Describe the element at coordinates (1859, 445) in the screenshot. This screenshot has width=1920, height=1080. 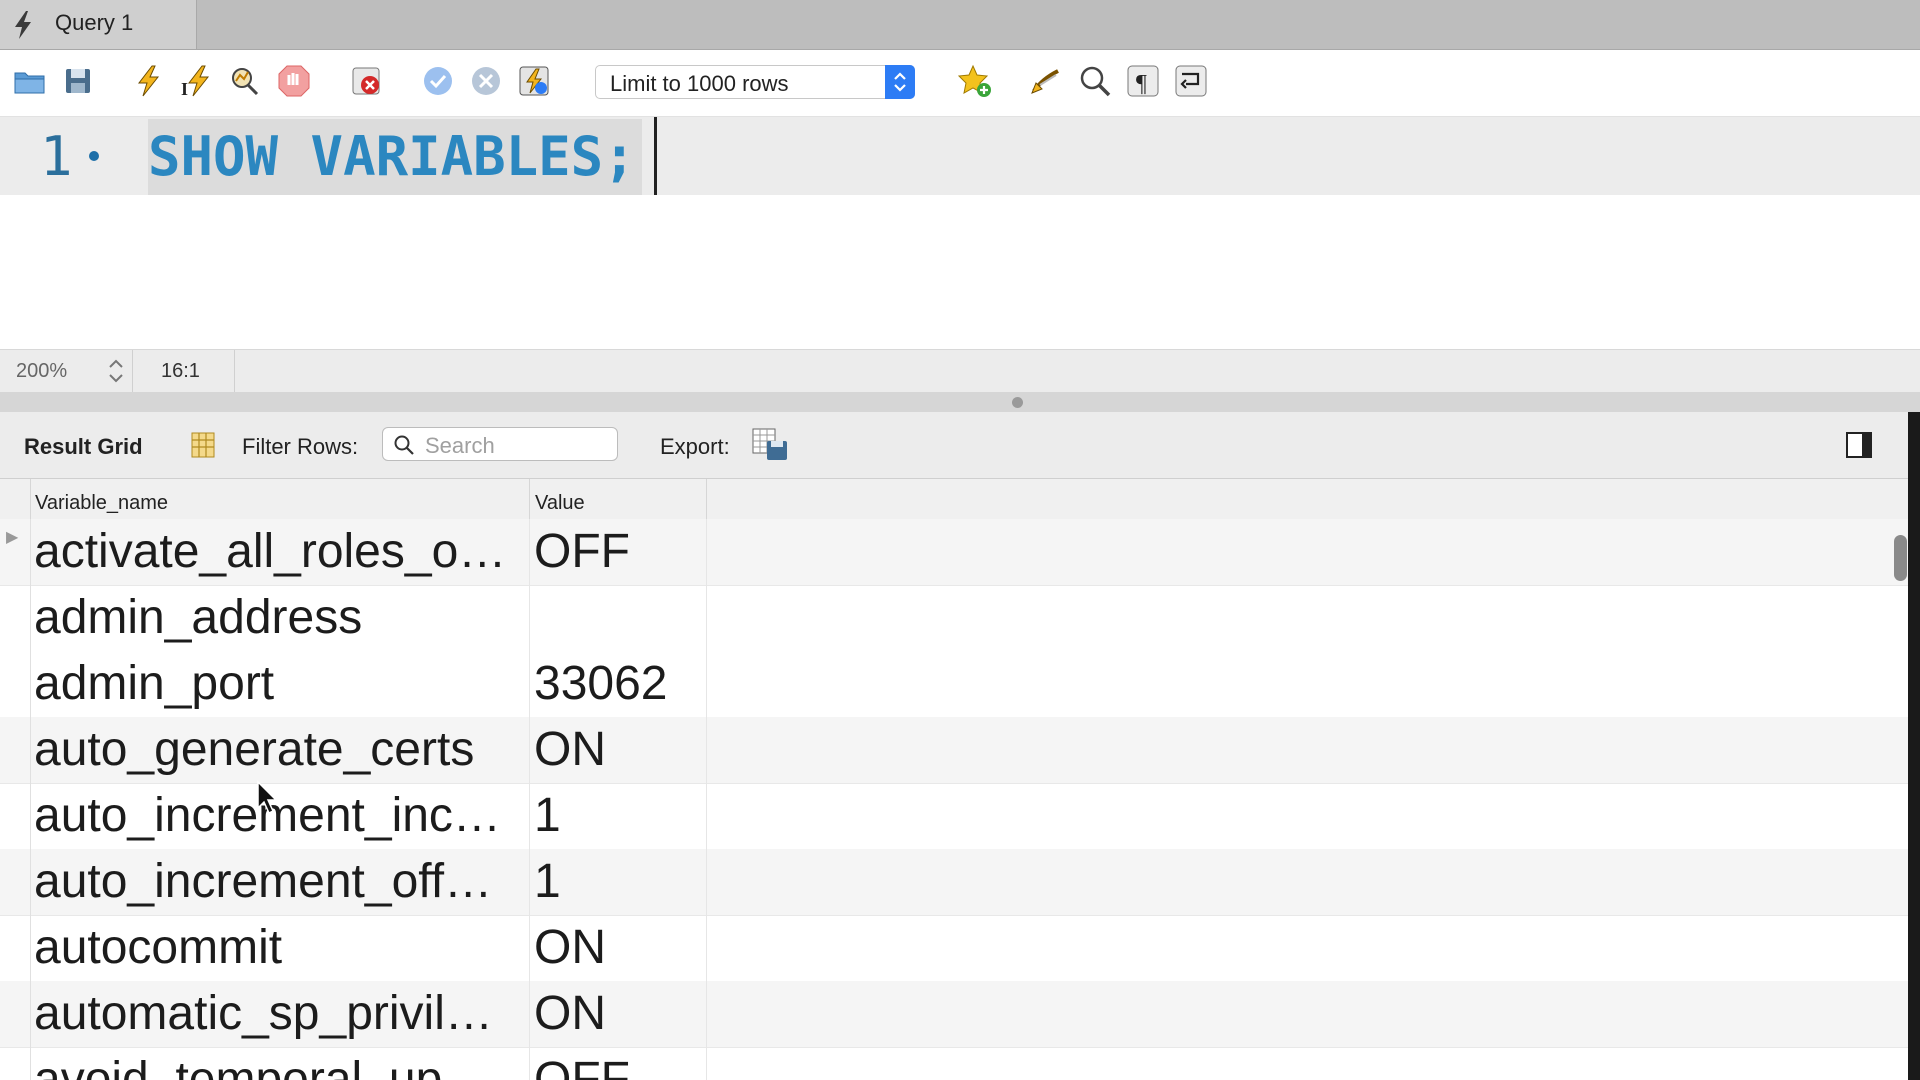
I see `toggle-side-panel-icon` at that location.